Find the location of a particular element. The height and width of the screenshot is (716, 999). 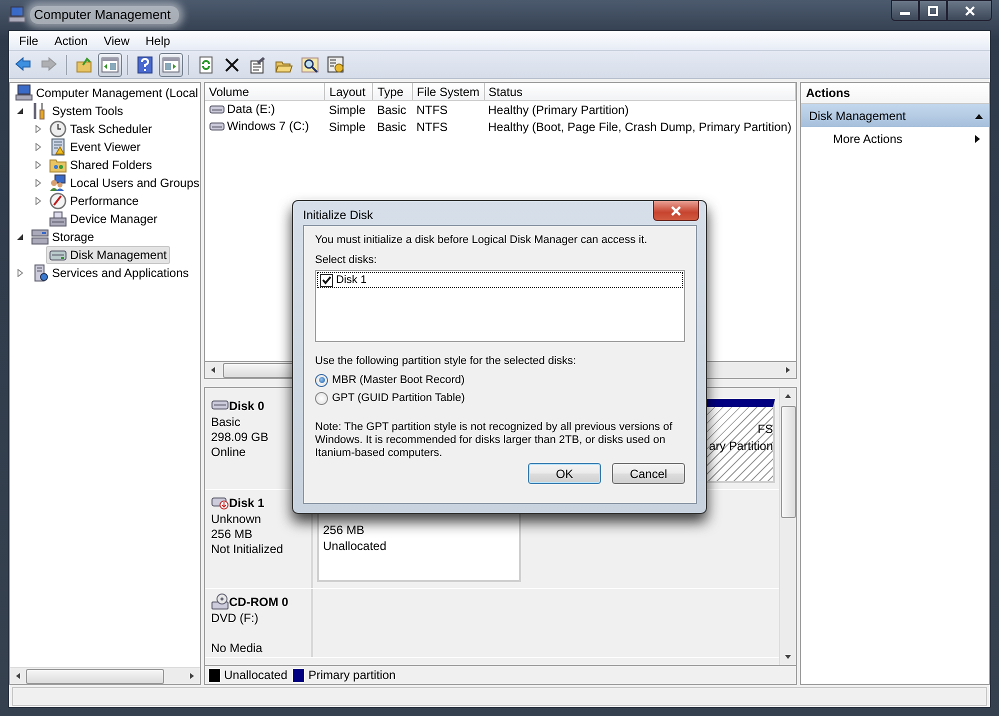

table-cell: Healthy (Primary Partition) is located at coordinates (558, 109).